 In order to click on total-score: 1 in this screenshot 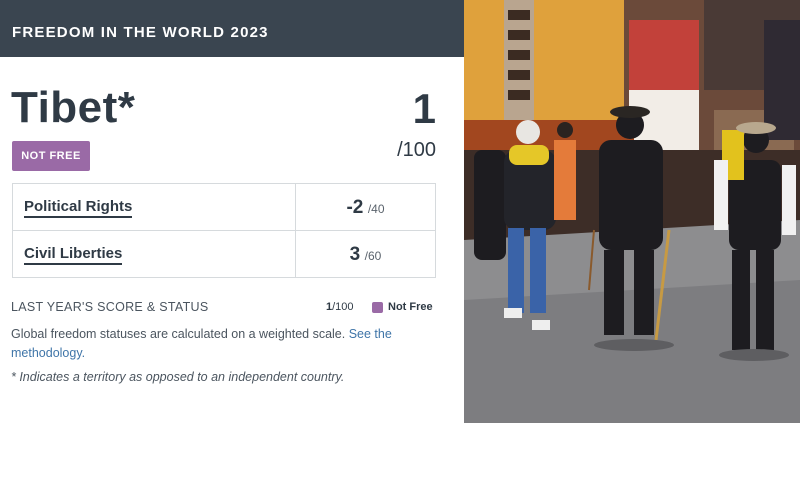, I will do `click(424, 108)`.